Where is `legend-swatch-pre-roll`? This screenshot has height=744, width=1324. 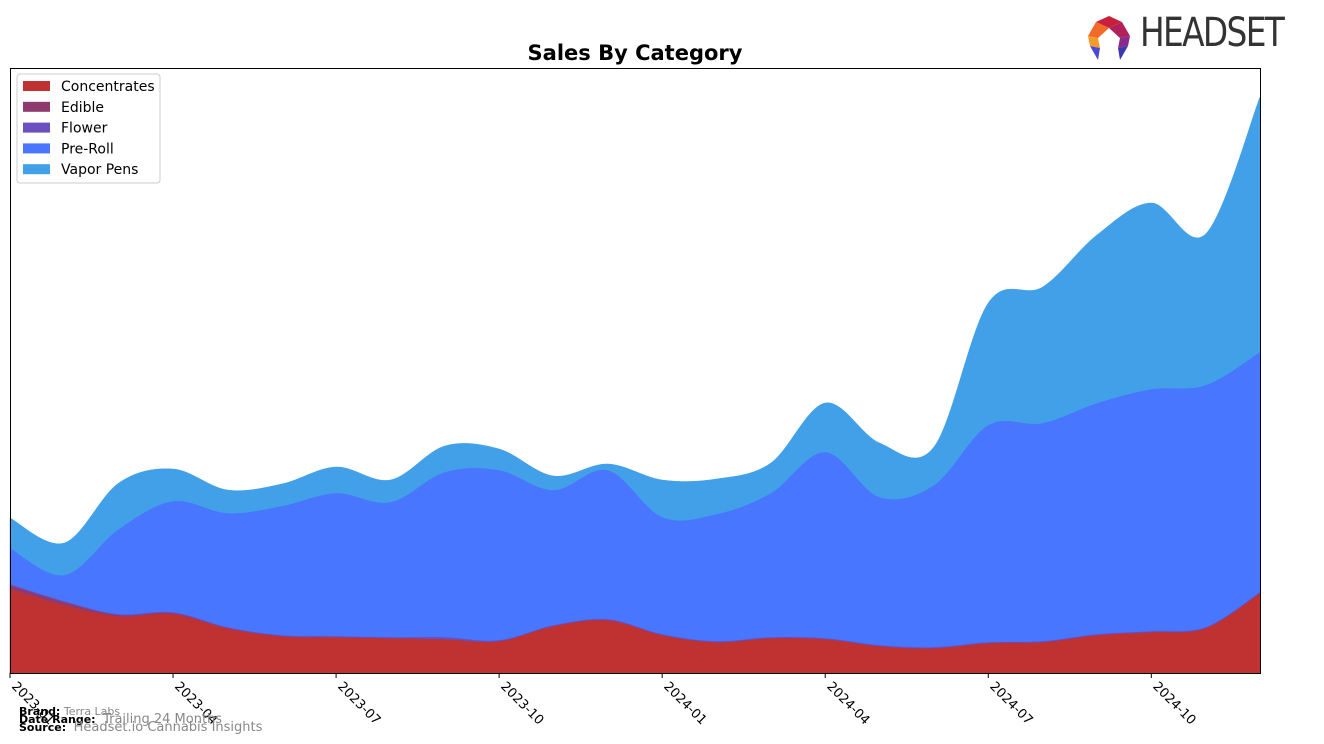
legend-swatch-pre-roll is located at coordinates (36, 148).